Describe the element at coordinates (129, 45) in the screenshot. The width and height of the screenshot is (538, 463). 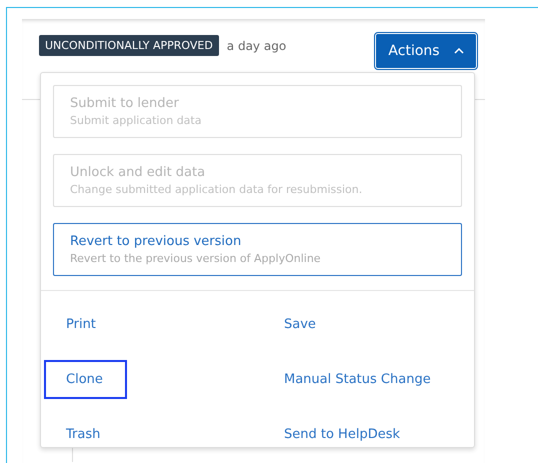
I see `status-badge: UNCONDITIONALLY APPROVED` at that location.